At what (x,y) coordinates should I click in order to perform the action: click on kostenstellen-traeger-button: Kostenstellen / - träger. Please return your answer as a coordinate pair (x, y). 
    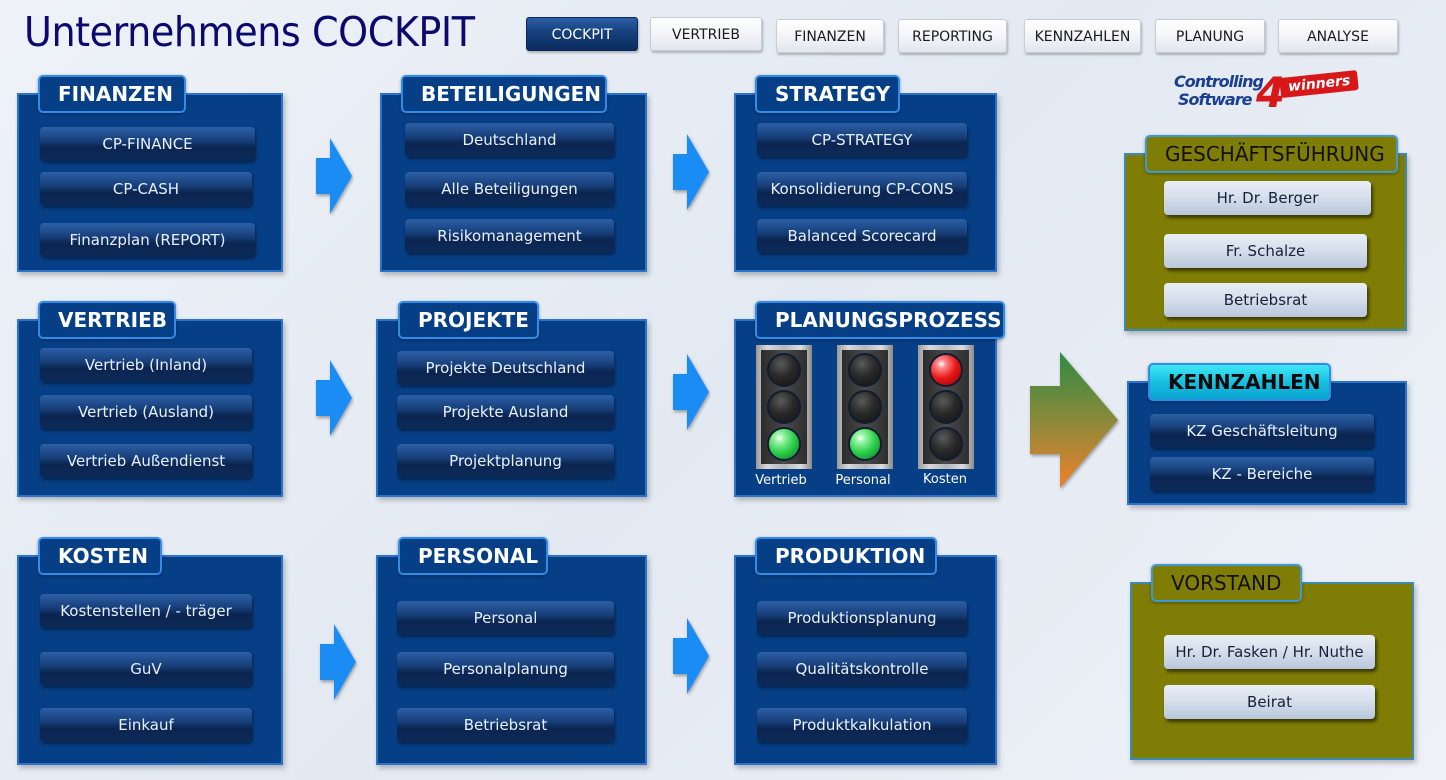
    Looking at the image, I should click on (146, 611).